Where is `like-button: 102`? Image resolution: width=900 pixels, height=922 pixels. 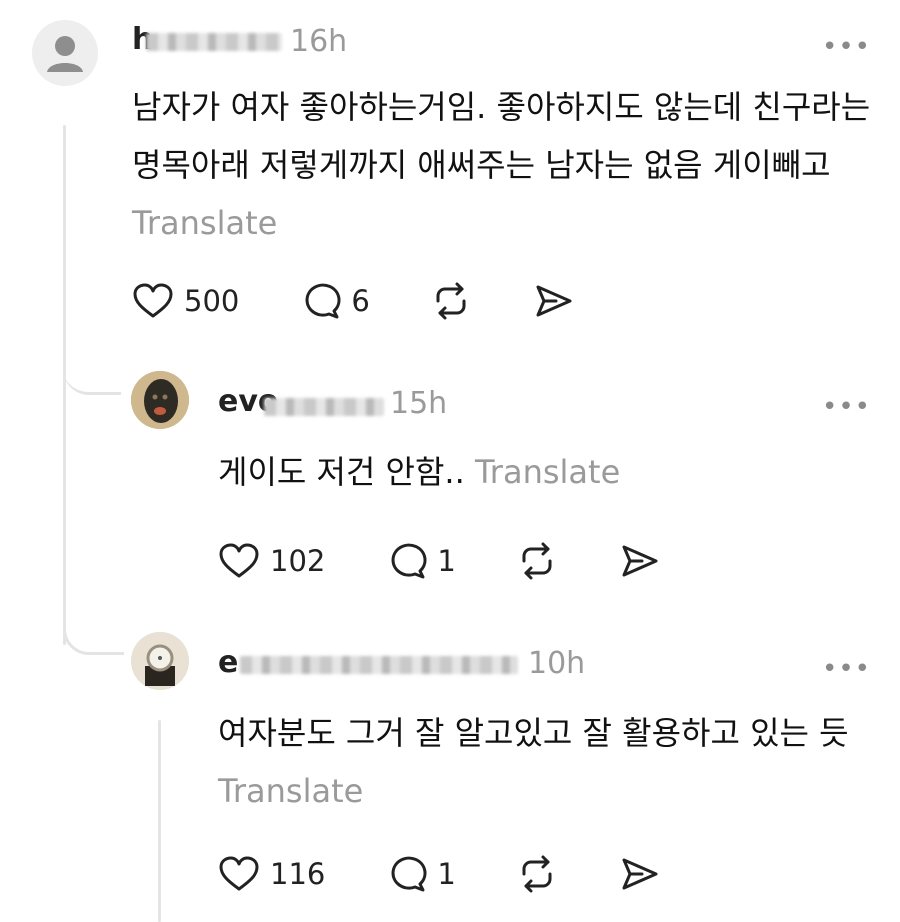 like-button: 102 is located at coordinates (271, 561).